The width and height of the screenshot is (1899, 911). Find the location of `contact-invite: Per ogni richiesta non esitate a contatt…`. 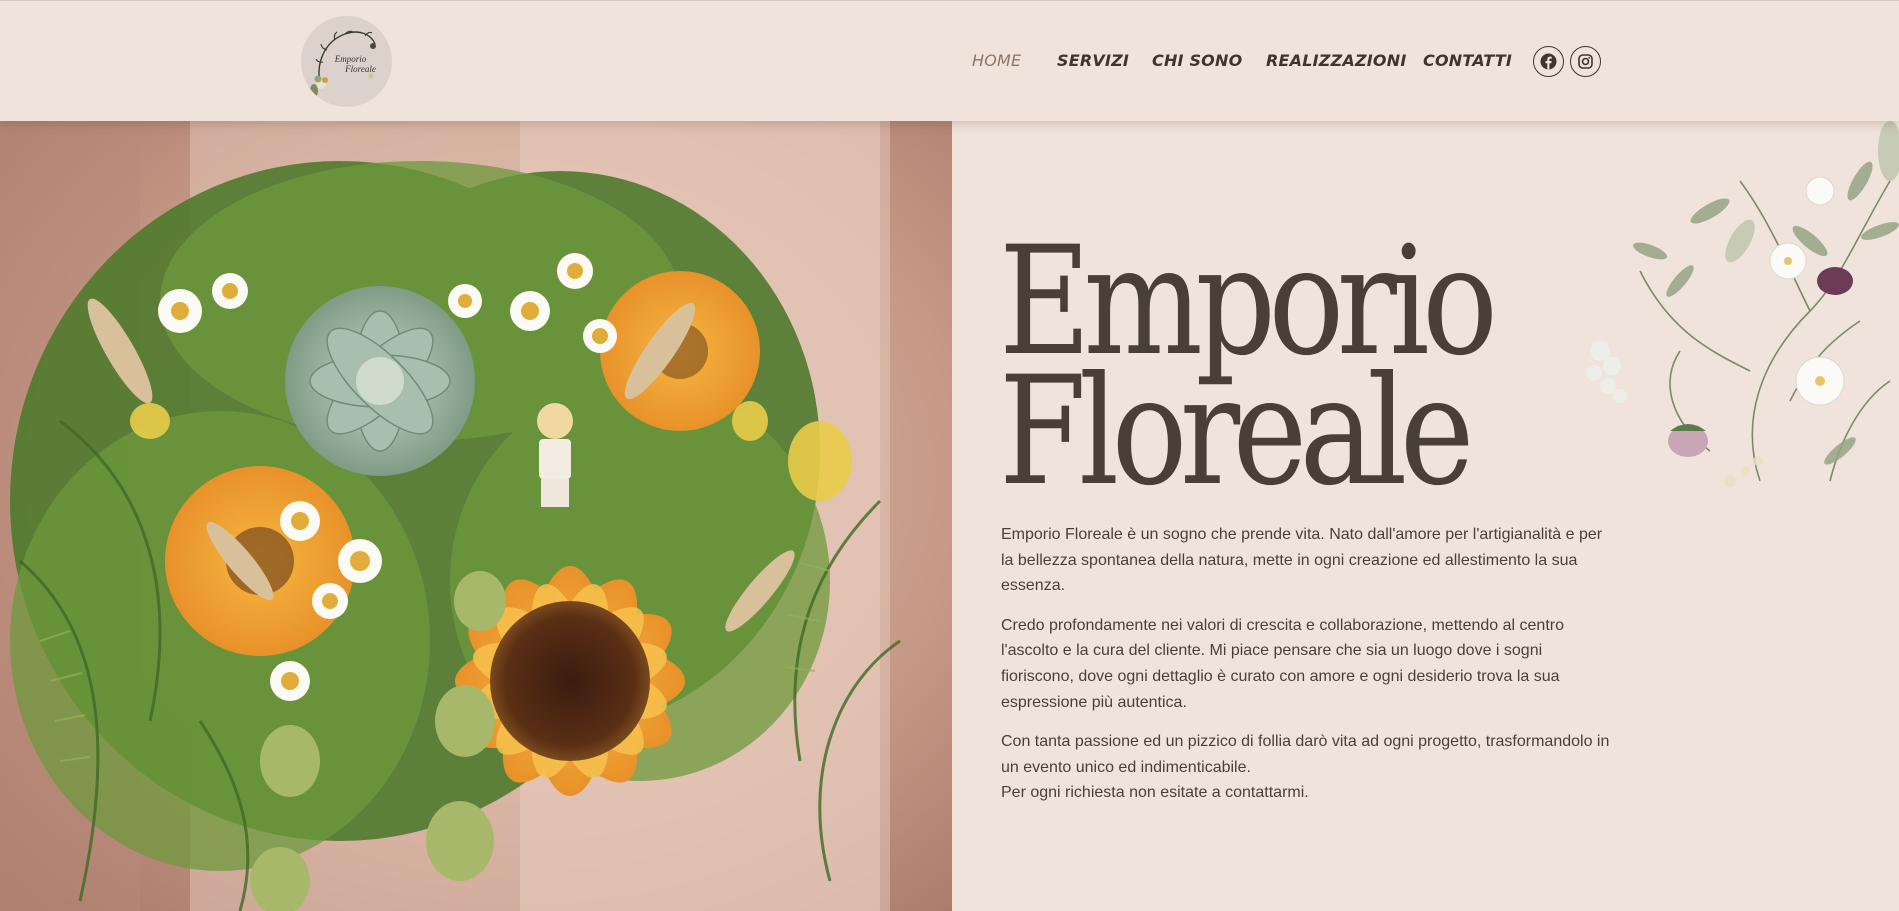

contact-invite: Per ogni richiesta non esitate a contatt… is located at coordinates (1155, 793).